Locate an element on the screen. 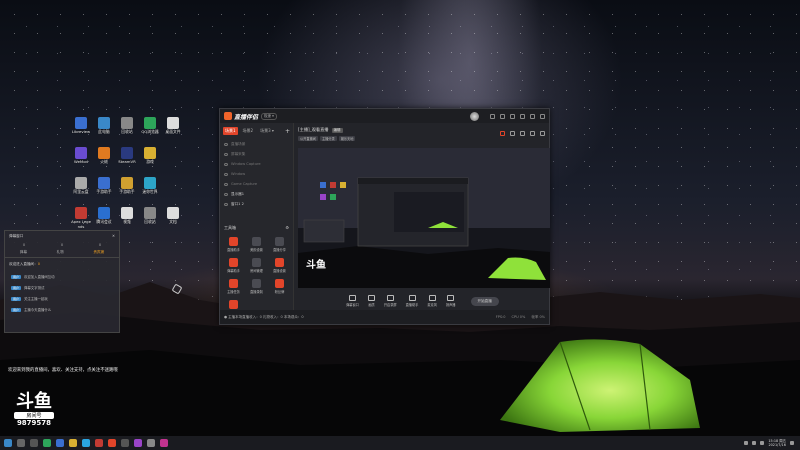 Image resolution: width=800 pixels, height=450 pixels. app-pink-icon is located at coordinates (164, 443).